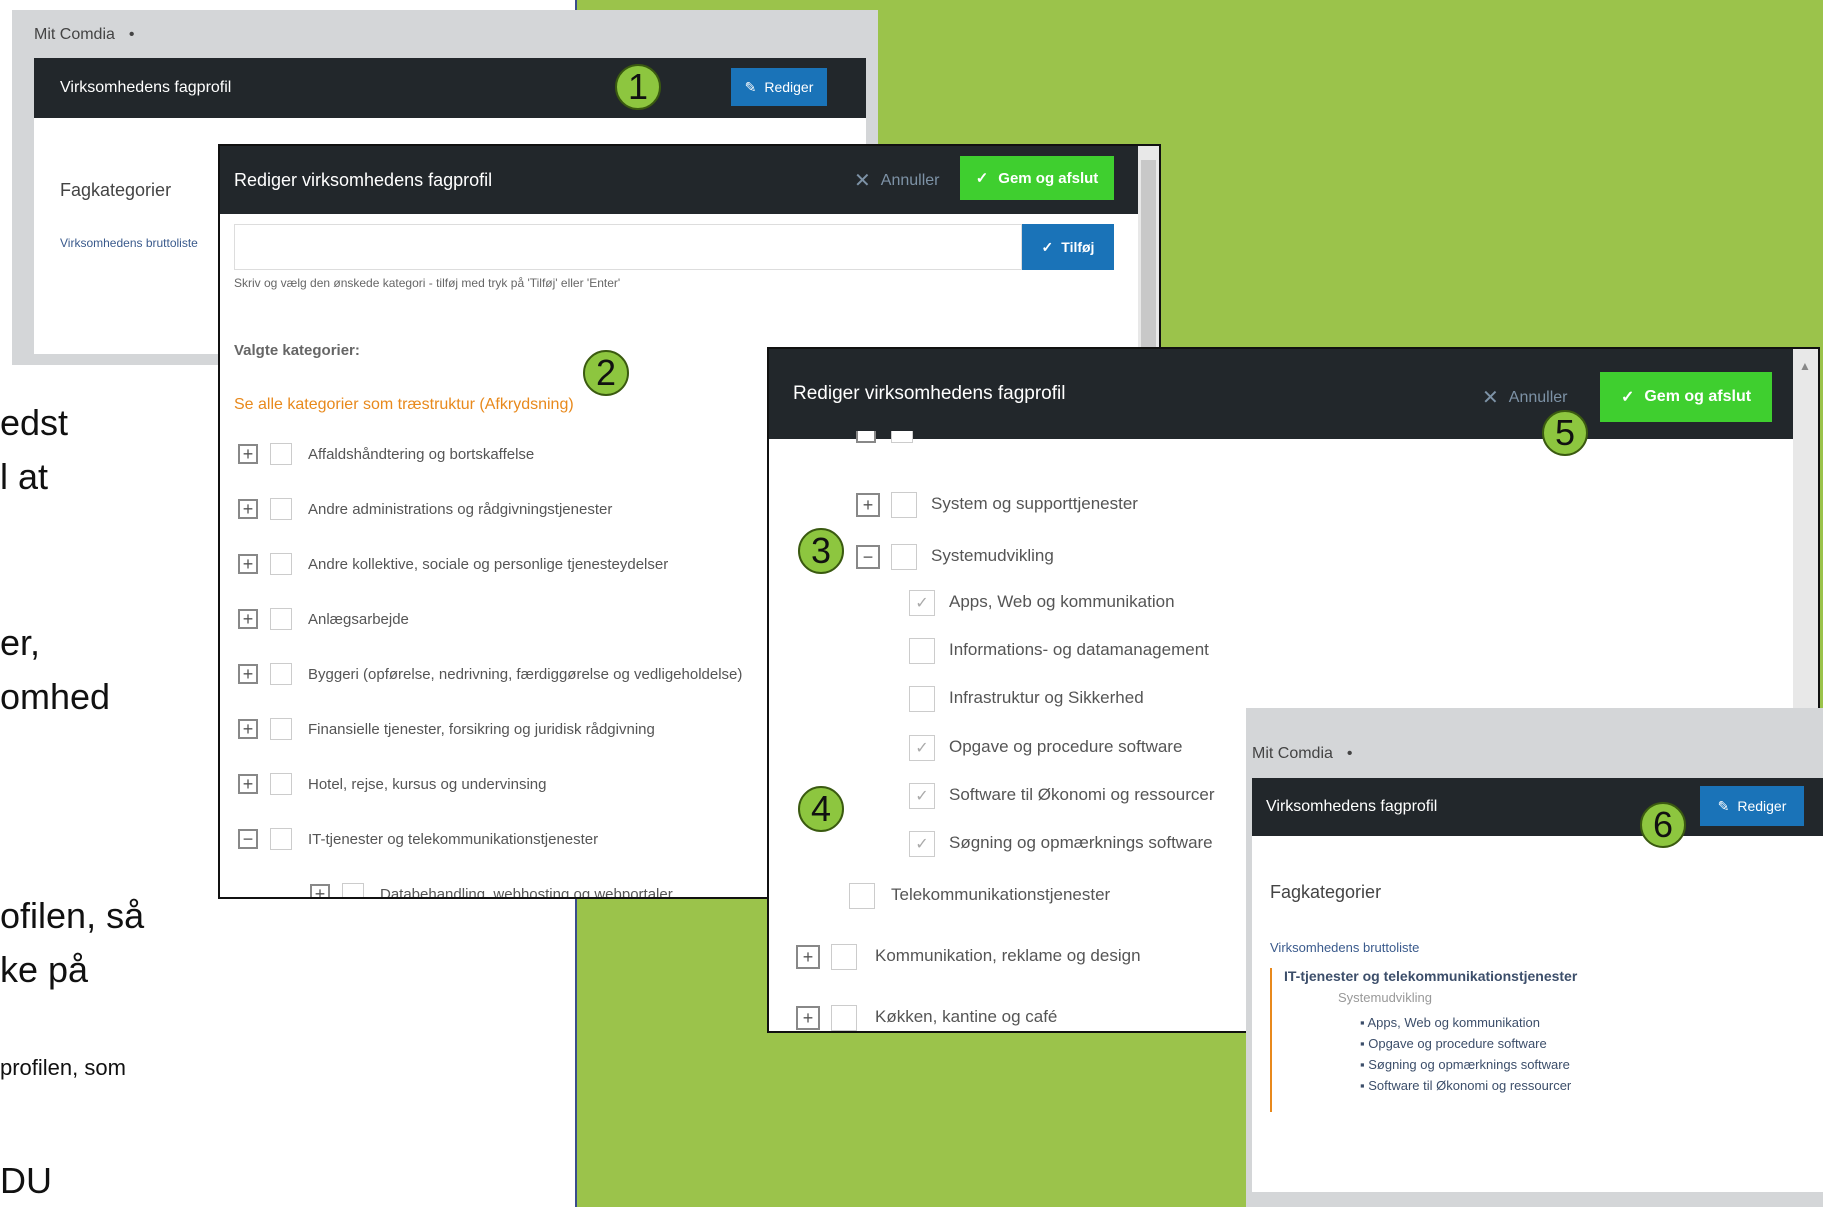 The height and width of the screenshot is (1207, 1823). What do you see at coordinates (427, 784) in the screenshot?
I see `category-label: Hotel, rejse, kursus og undervinsing` at bounding box center [427, 784].